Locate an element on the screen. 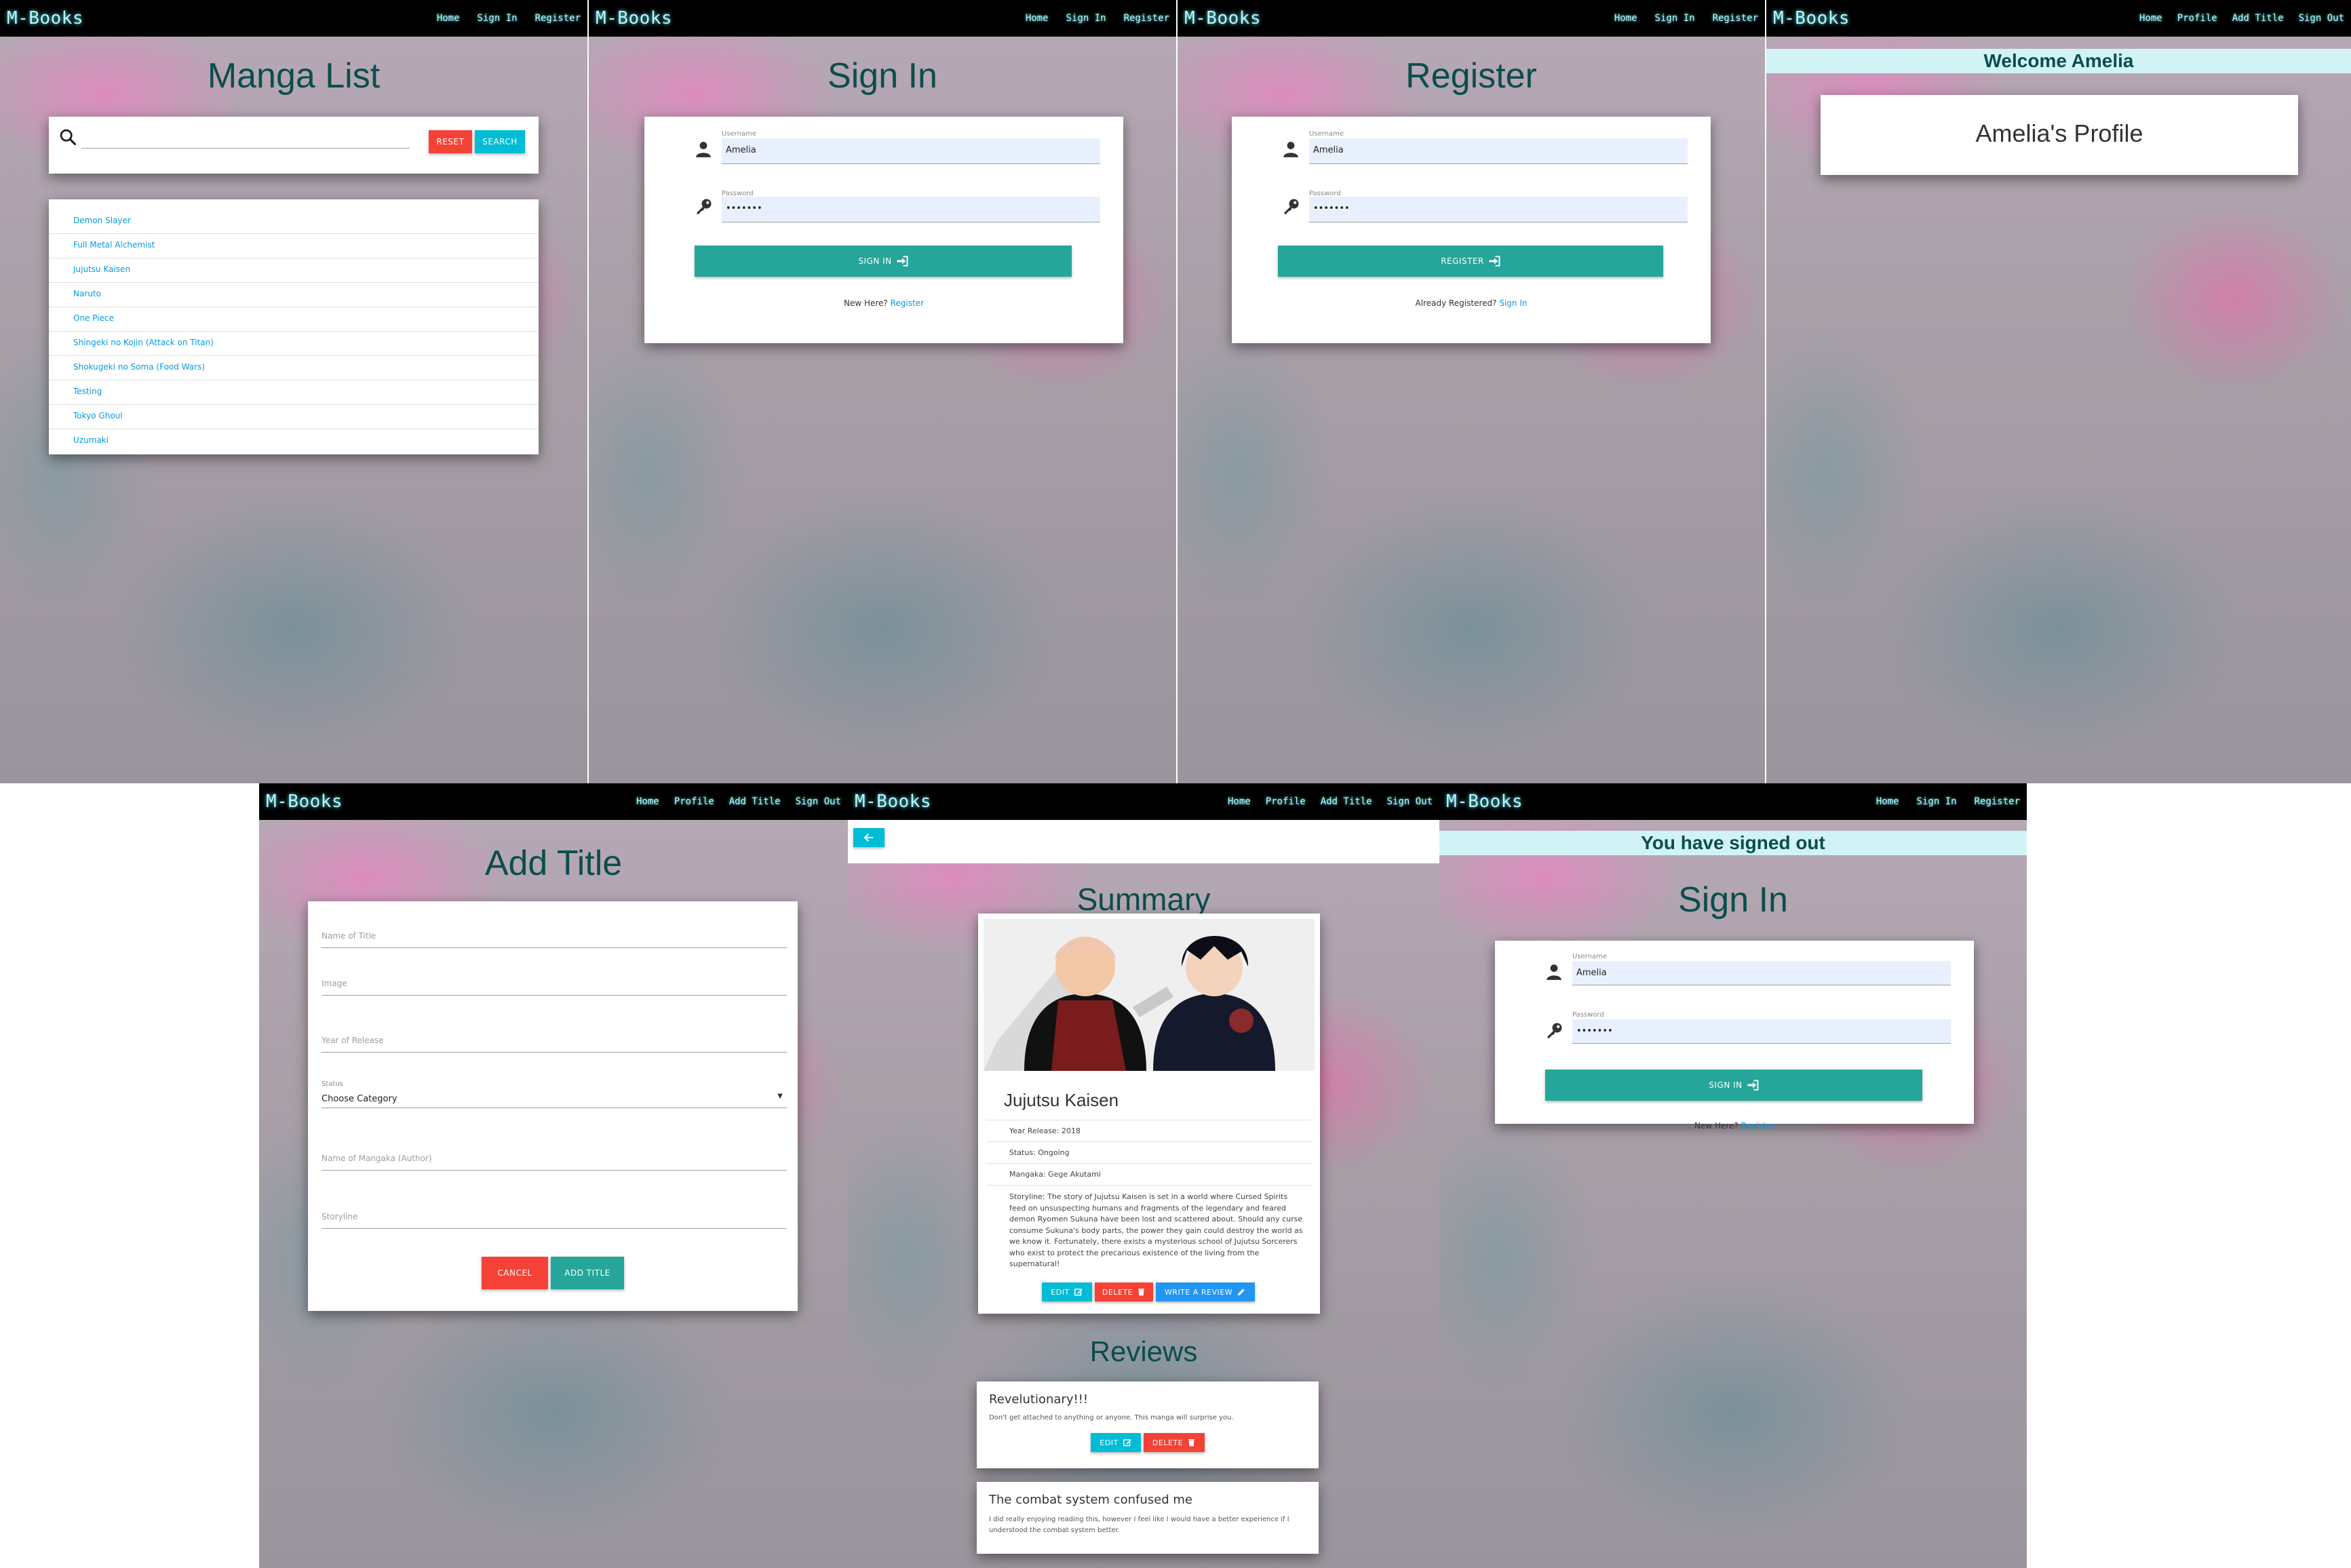 This screenshot has height=1568, width=2351. manga-list-item: Full Metal Alchemist is located at coordinates (114, 245).